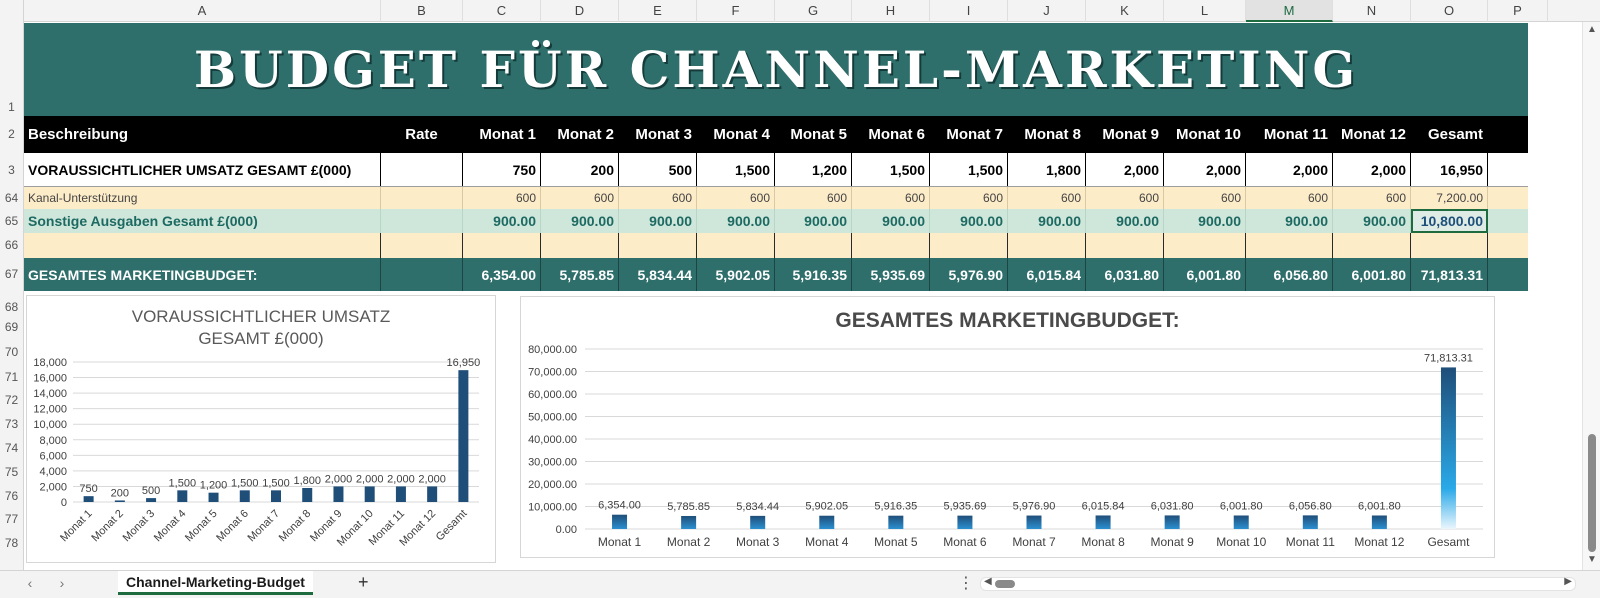 This screenshot has height=598, width=1600. What do you see at coordinates (1592, 29) in the screenshot?
I see `scroll-up-icon: ▲` at bounding box center [1592, 29].